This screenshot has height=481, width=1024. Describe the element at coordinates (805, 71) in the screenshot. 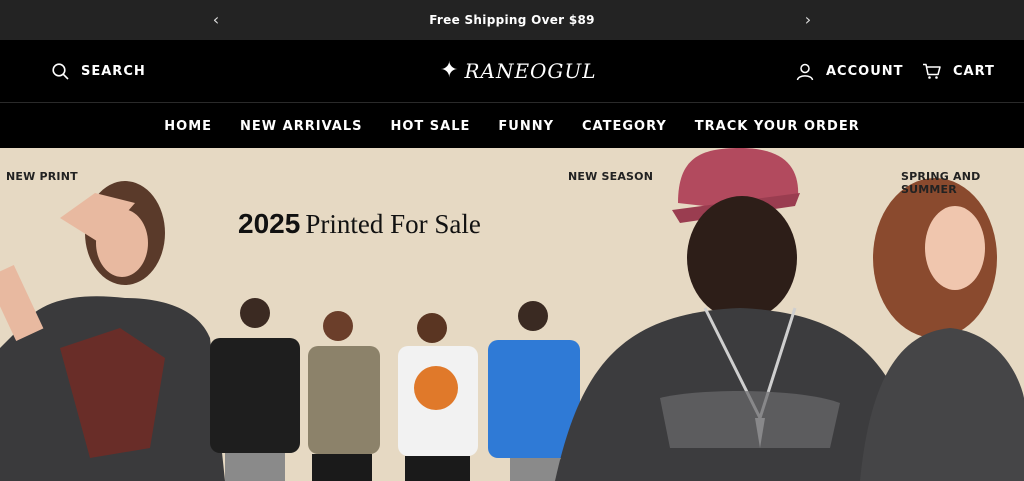

I see `user-icon` at that location.